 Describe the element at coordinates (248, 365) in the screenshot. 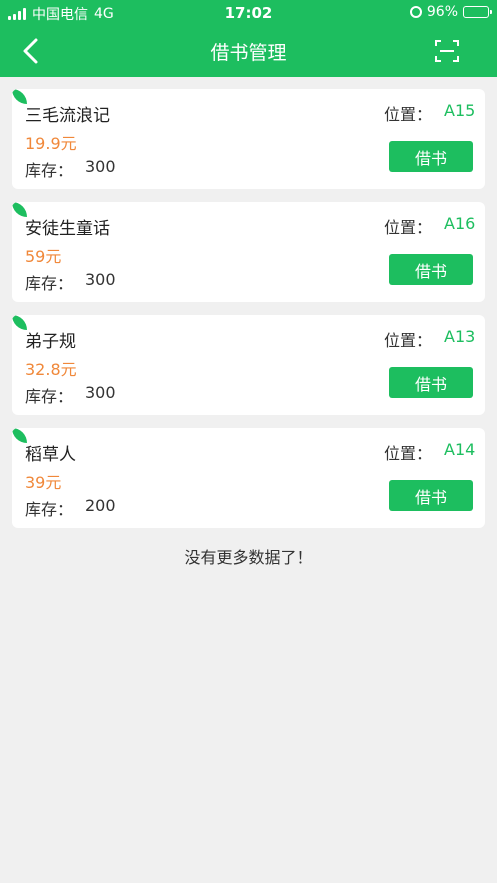

I see `book-card: 弟子规 32.8元 库存： 300 位置： A13 借书` at that location.